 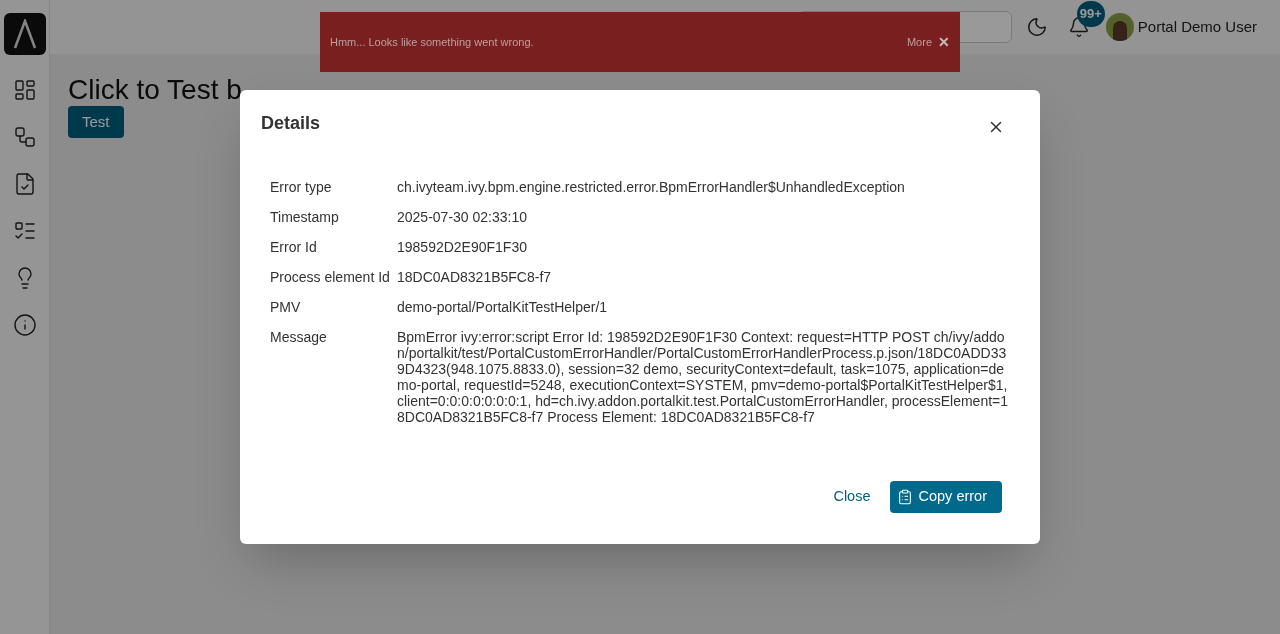 I want to click on dialog-title: Details, so click(x=291, y=123).